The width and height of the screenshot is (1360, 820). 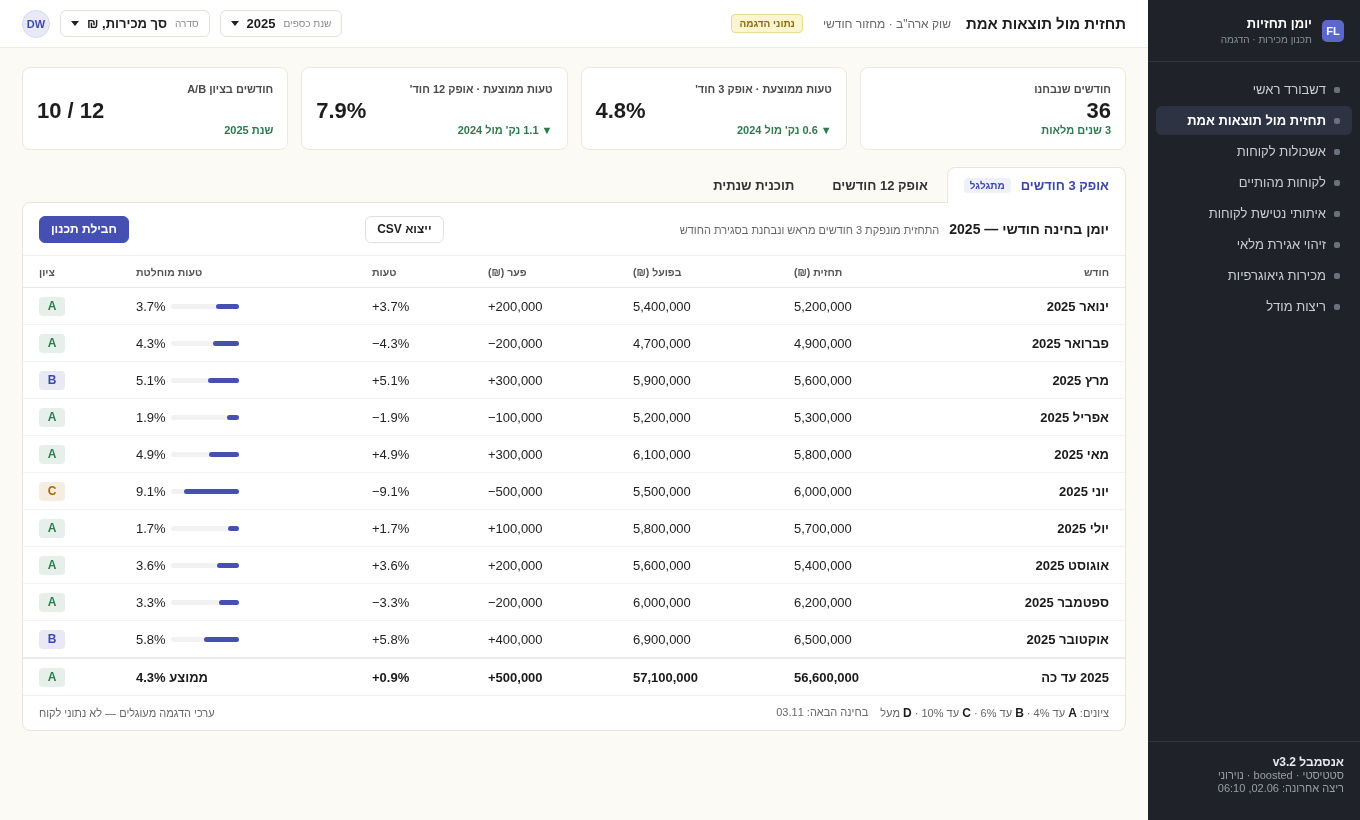 What do you see at coordinates (869, 602) in the screenshot?
I see `forecast-cell: 6,200,000` at bounding box center [869, 602].